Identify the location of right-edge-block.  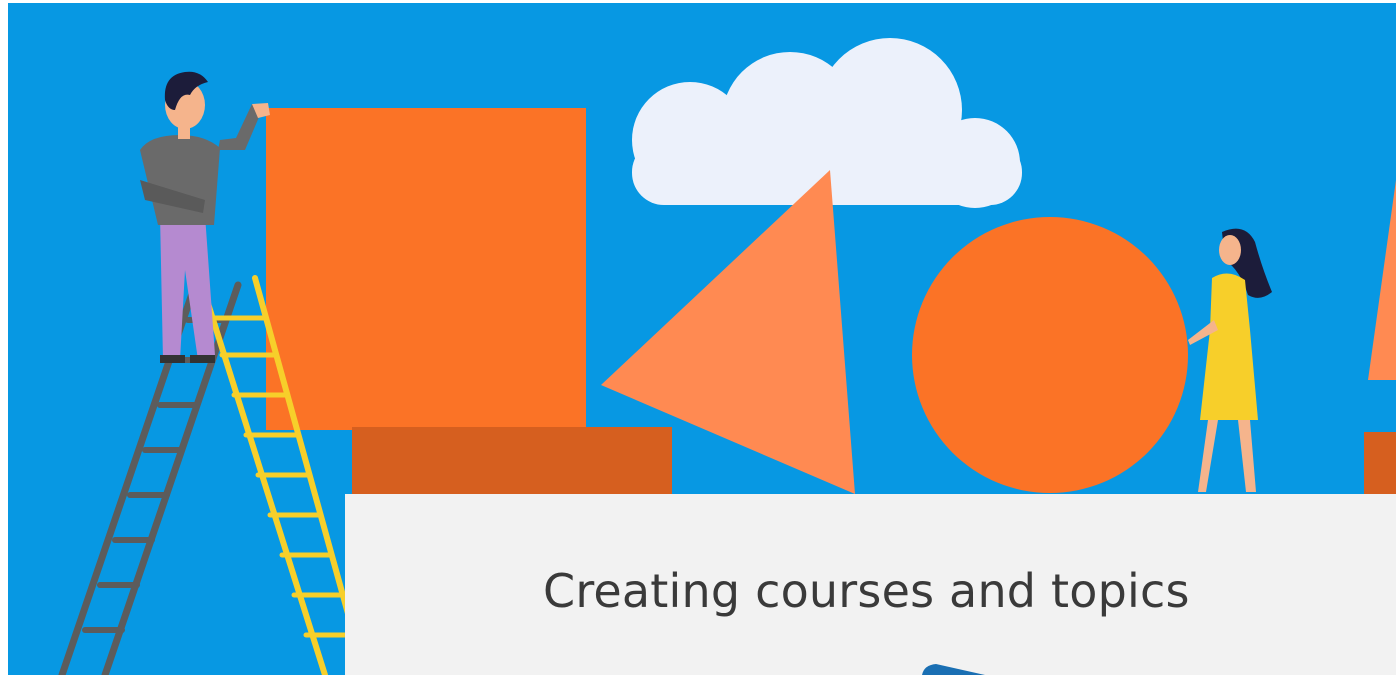
(1380, 467).